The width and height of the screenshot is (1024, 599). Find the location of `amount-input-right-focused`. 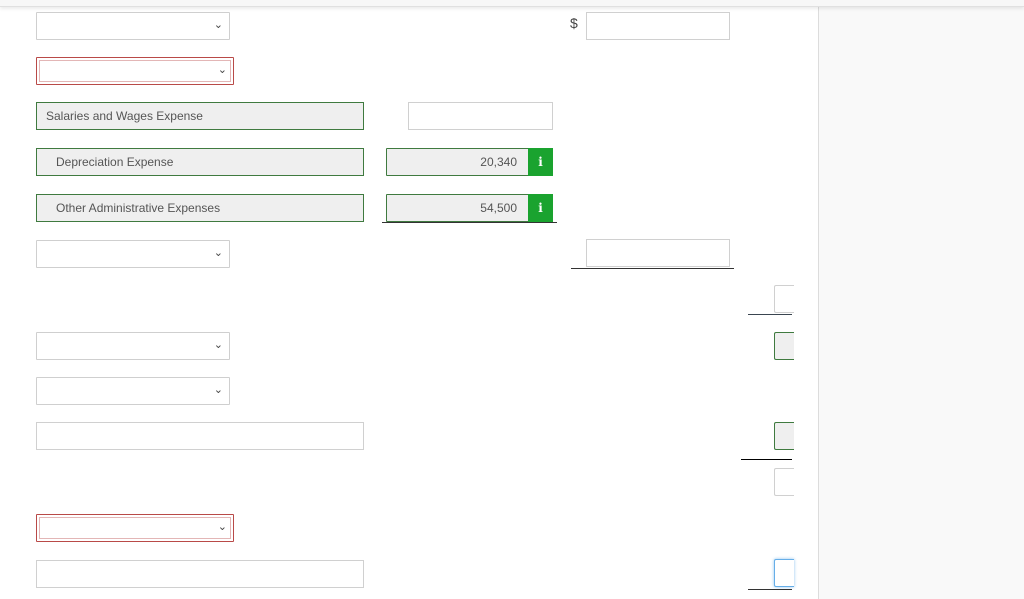

amount-input-right-focused is located at coordinates (784, 573).